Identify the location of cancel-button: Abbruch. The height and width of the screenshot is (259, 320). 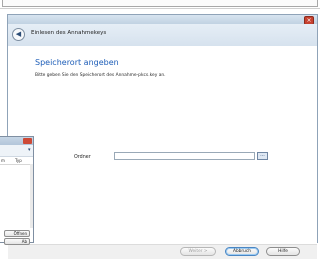
(242, 251).